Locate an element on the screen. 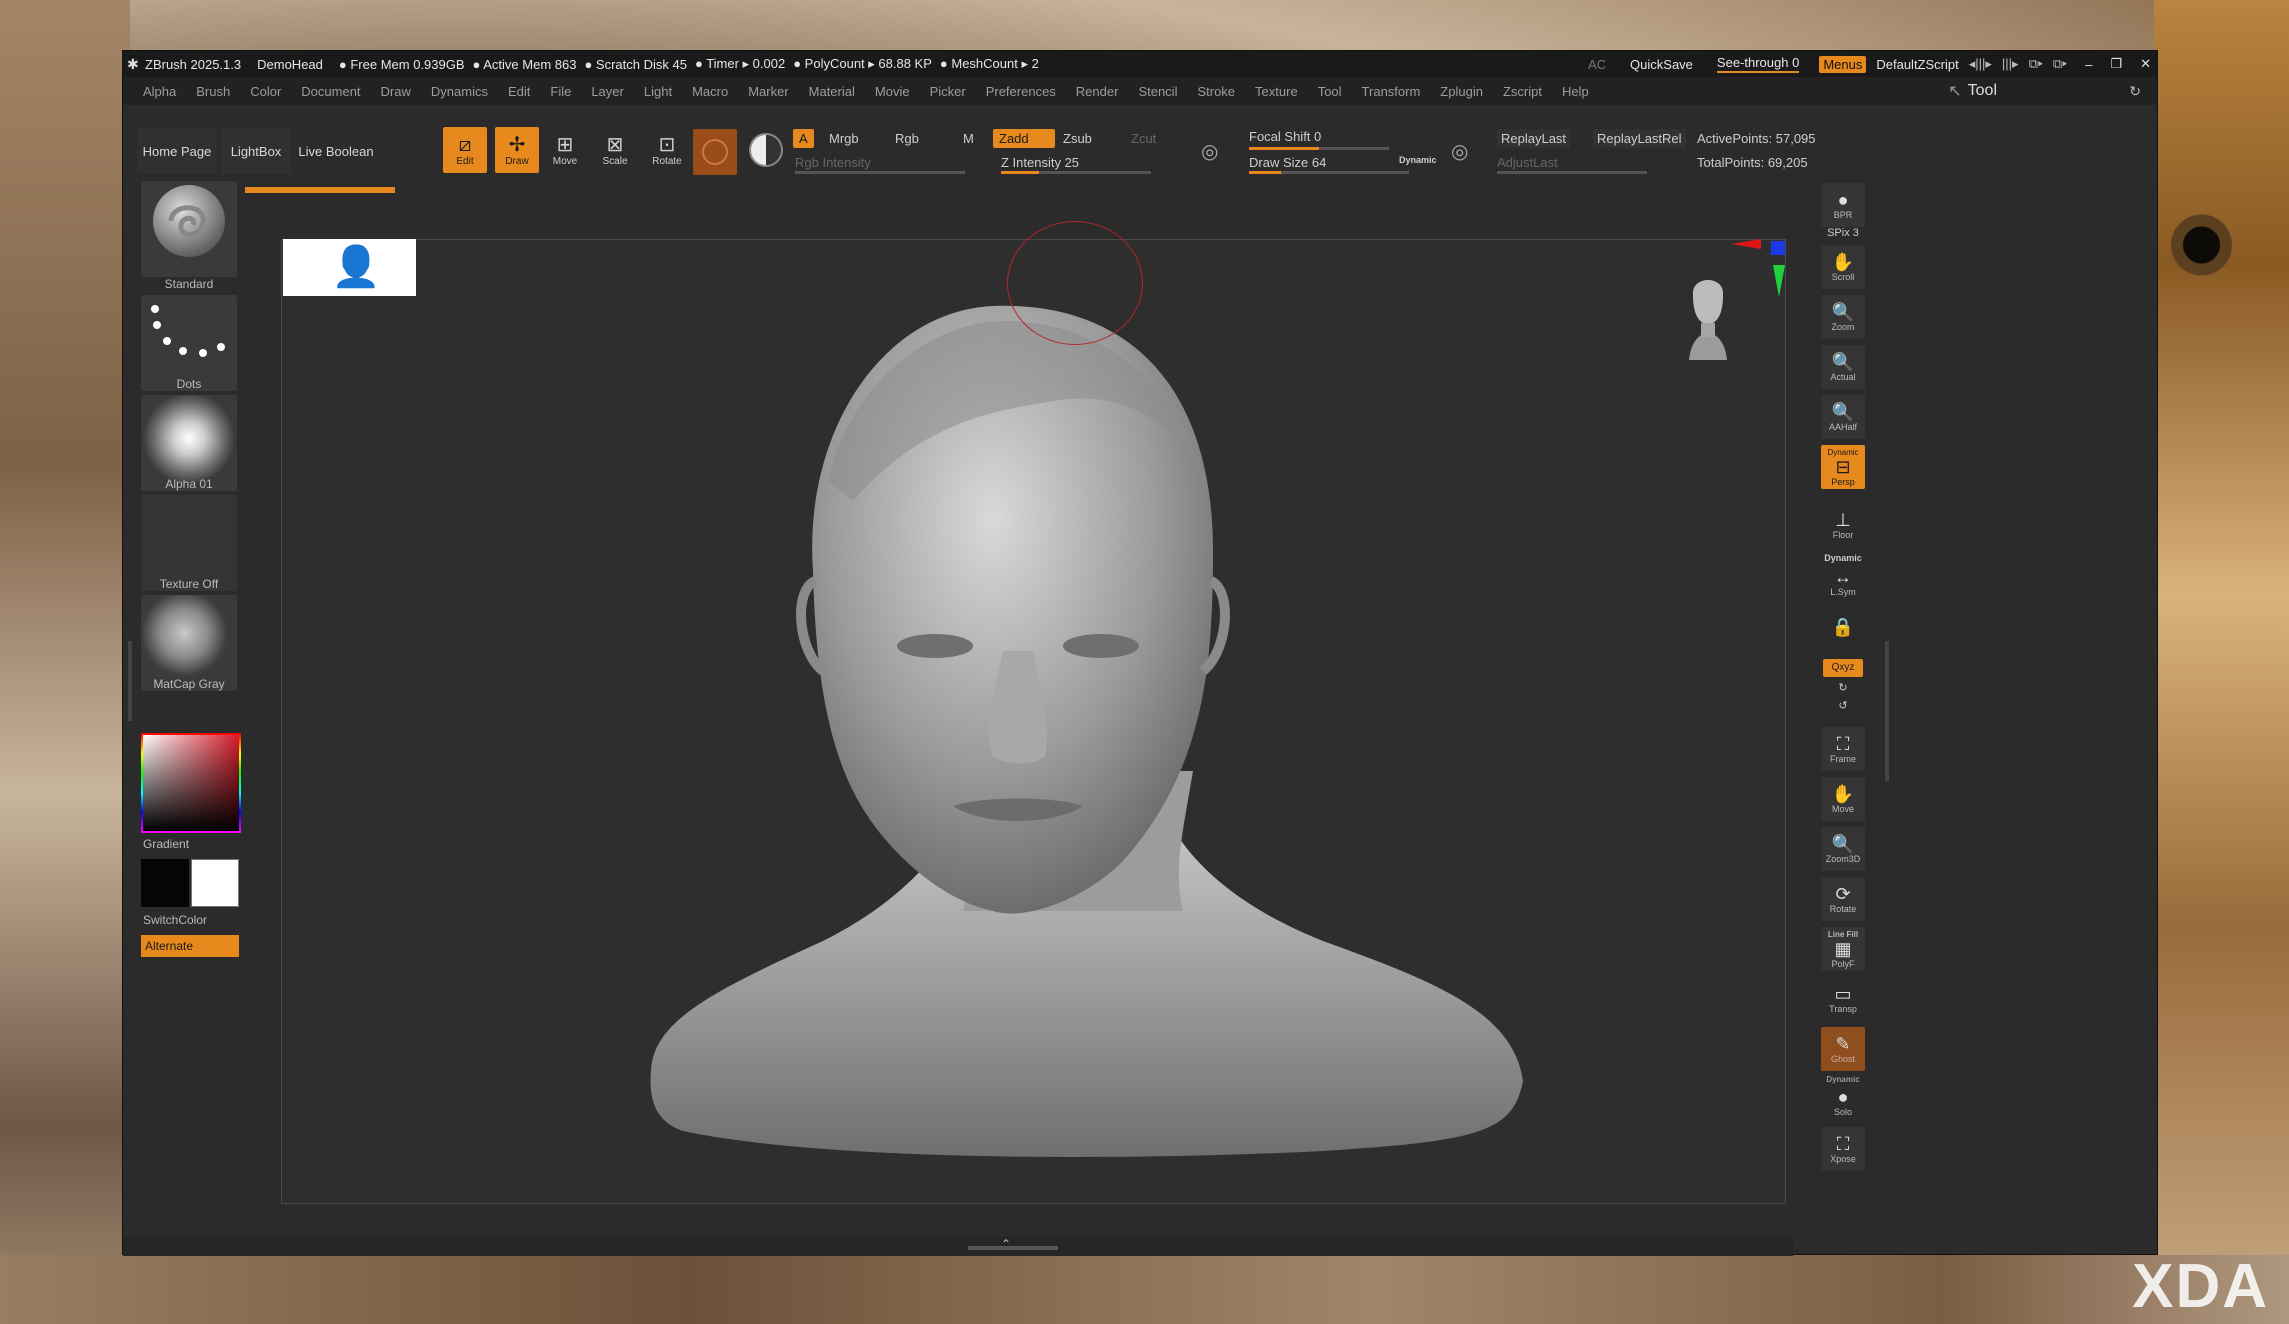  right-panel-scrollbar is located at coordinates (1887, 711).